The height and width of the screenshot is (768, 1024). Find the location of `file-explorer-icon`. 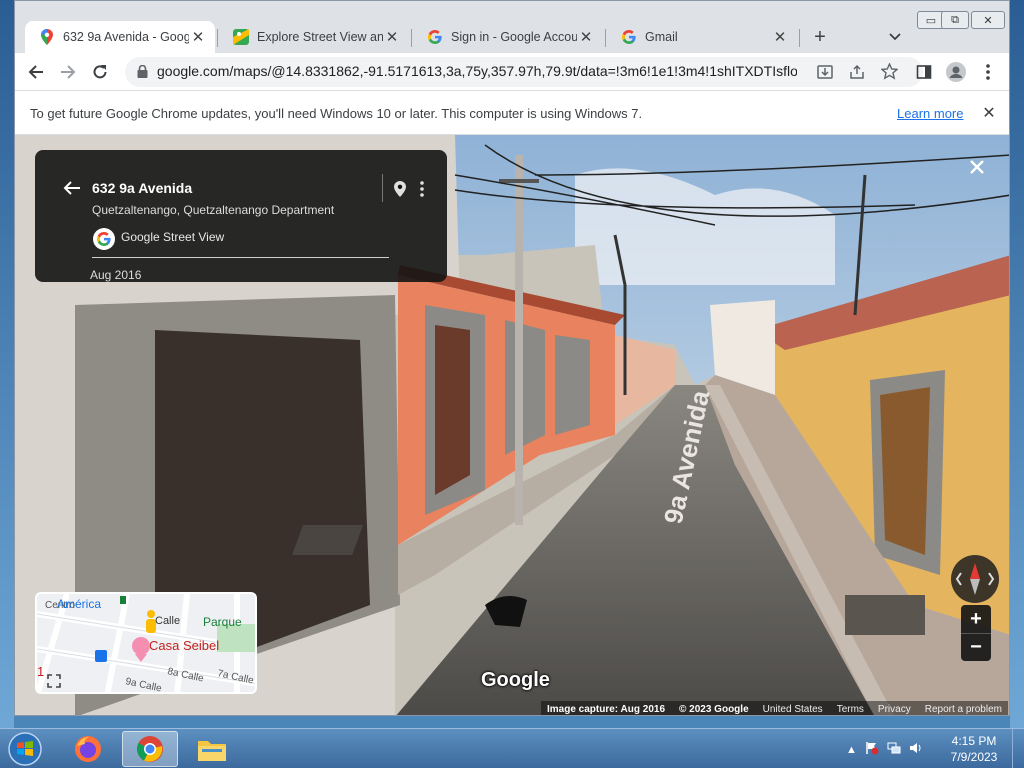

file-explorer-icon is located at coordinates (212, 749).